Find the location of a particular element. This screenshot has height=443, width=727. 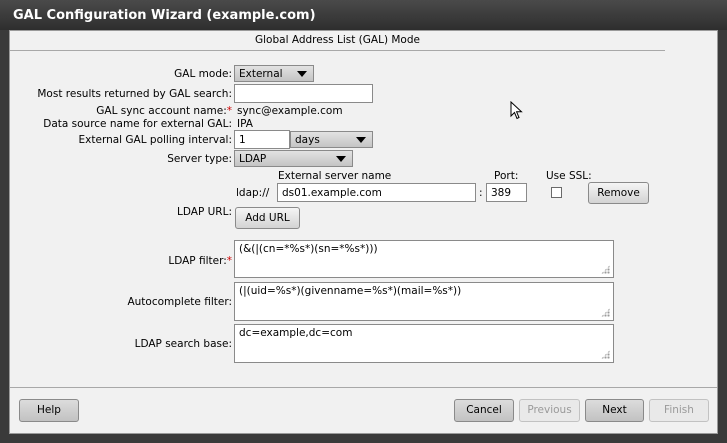

ldap-filter-textarea: (&(|(cn=*%s*)(sn=*%s*))) is located at coordinates (424, 259).